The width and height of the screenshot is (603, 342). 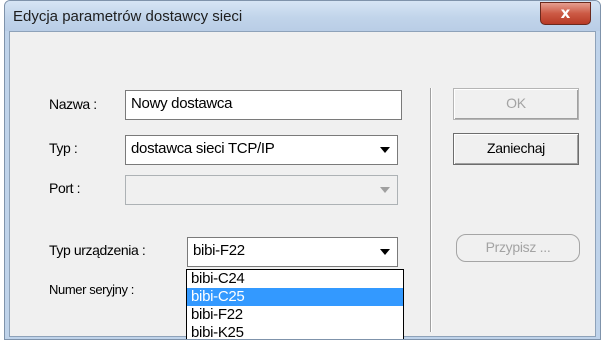 What do you see at coordinates (384, 149) in the screenshot?
I see `type-dropdown-arrow-icon` at bounding box center [384, 149].